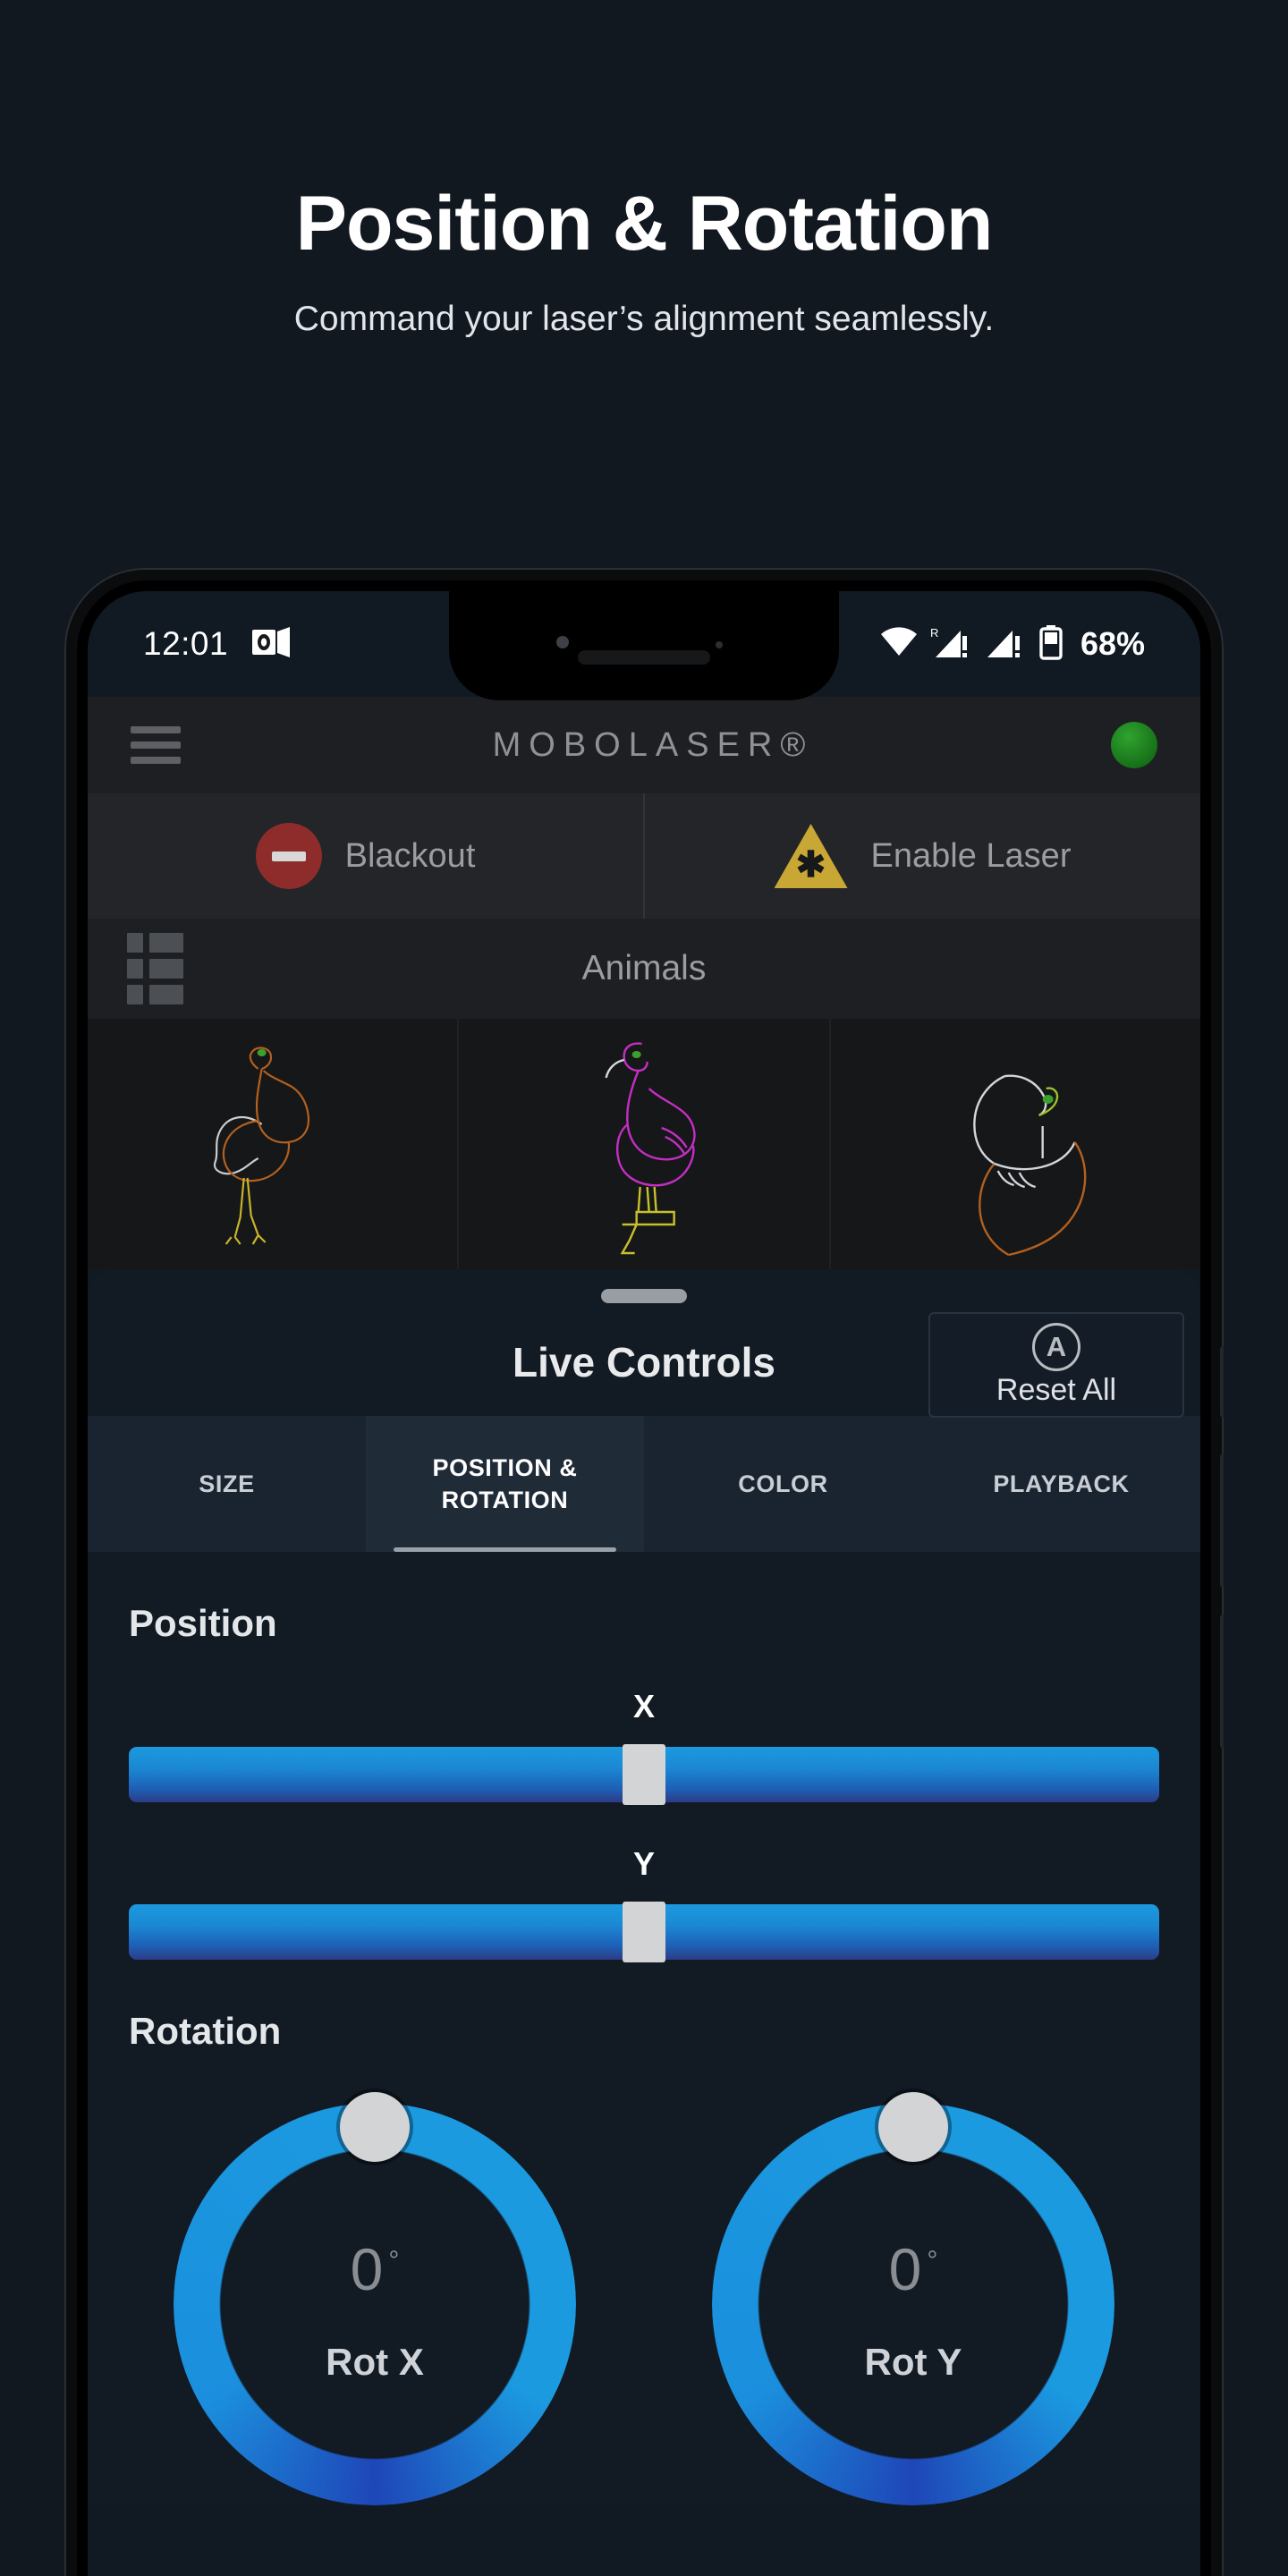  Describe the element at coordinates (410, 855) in the screenshot. I see `blackout-label: Blackout` at that location.